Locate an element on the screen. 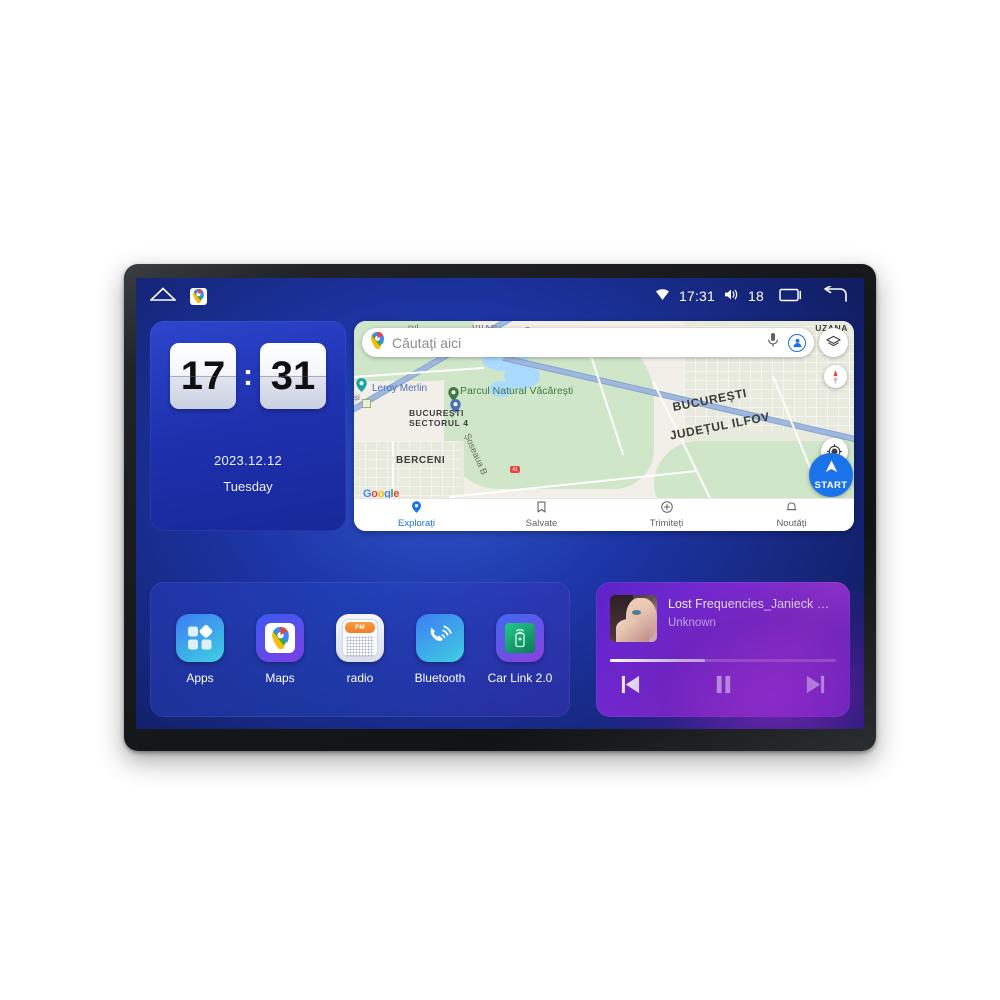  status-bar-right: 17:31 18 is located at coordinates (751, 295).